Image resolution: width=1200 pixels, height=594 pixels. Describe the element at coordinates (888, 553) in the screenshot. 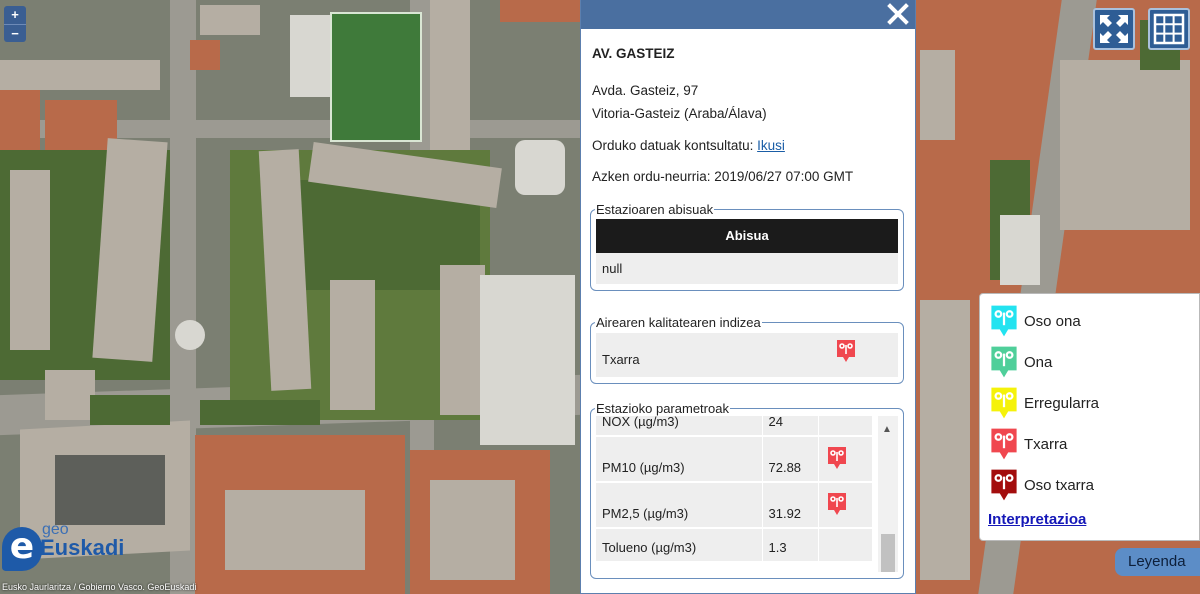

I see `scrollbar-thumb` at that location.